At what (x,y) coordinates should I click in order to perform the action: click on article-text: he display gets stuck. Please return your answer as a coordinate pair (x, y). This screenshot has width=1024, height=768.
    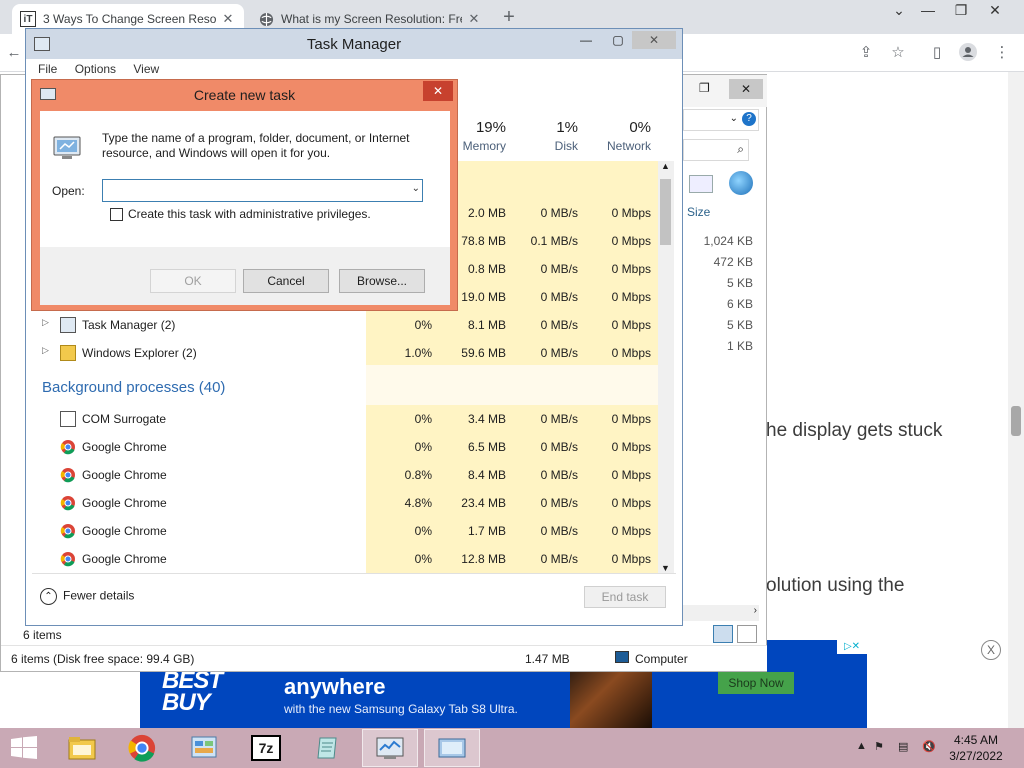
    Looking at the image, I should click on (854, 430).